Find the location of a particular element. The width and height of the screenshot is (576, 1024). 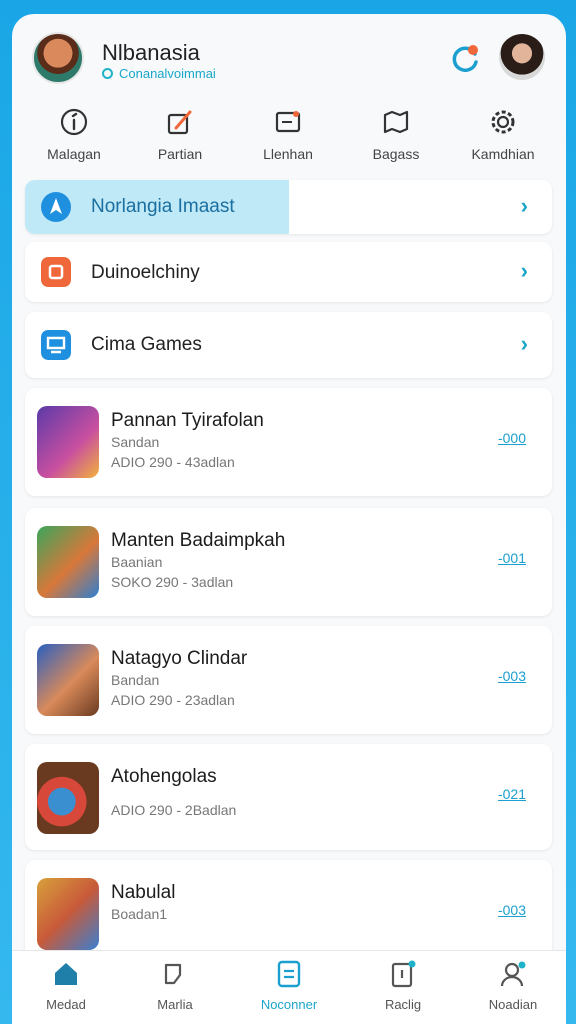

sync-icon is located at coordinates (465, 59).